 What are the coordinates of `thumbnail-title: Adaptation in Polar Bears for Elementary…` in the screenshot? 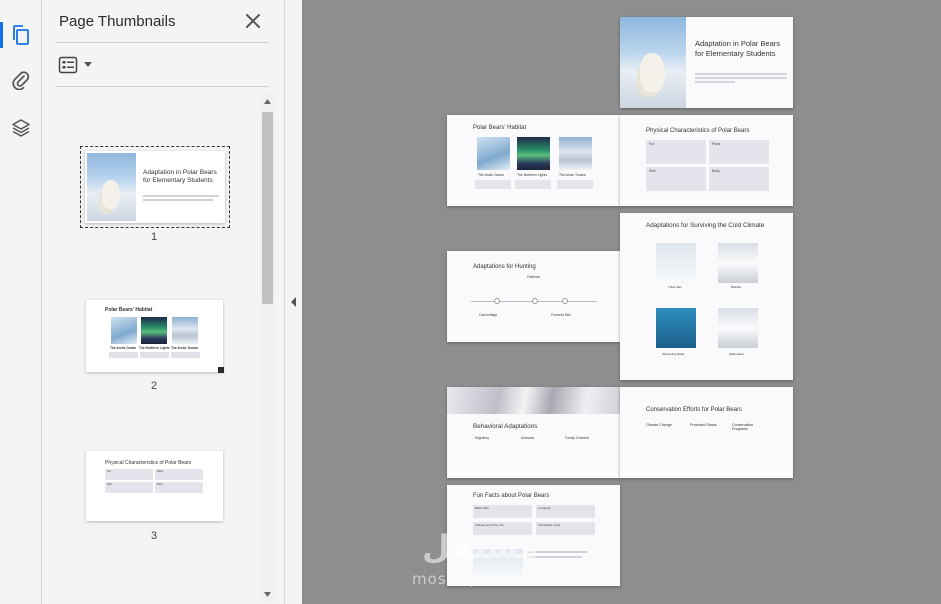 It's located at (180, 176).